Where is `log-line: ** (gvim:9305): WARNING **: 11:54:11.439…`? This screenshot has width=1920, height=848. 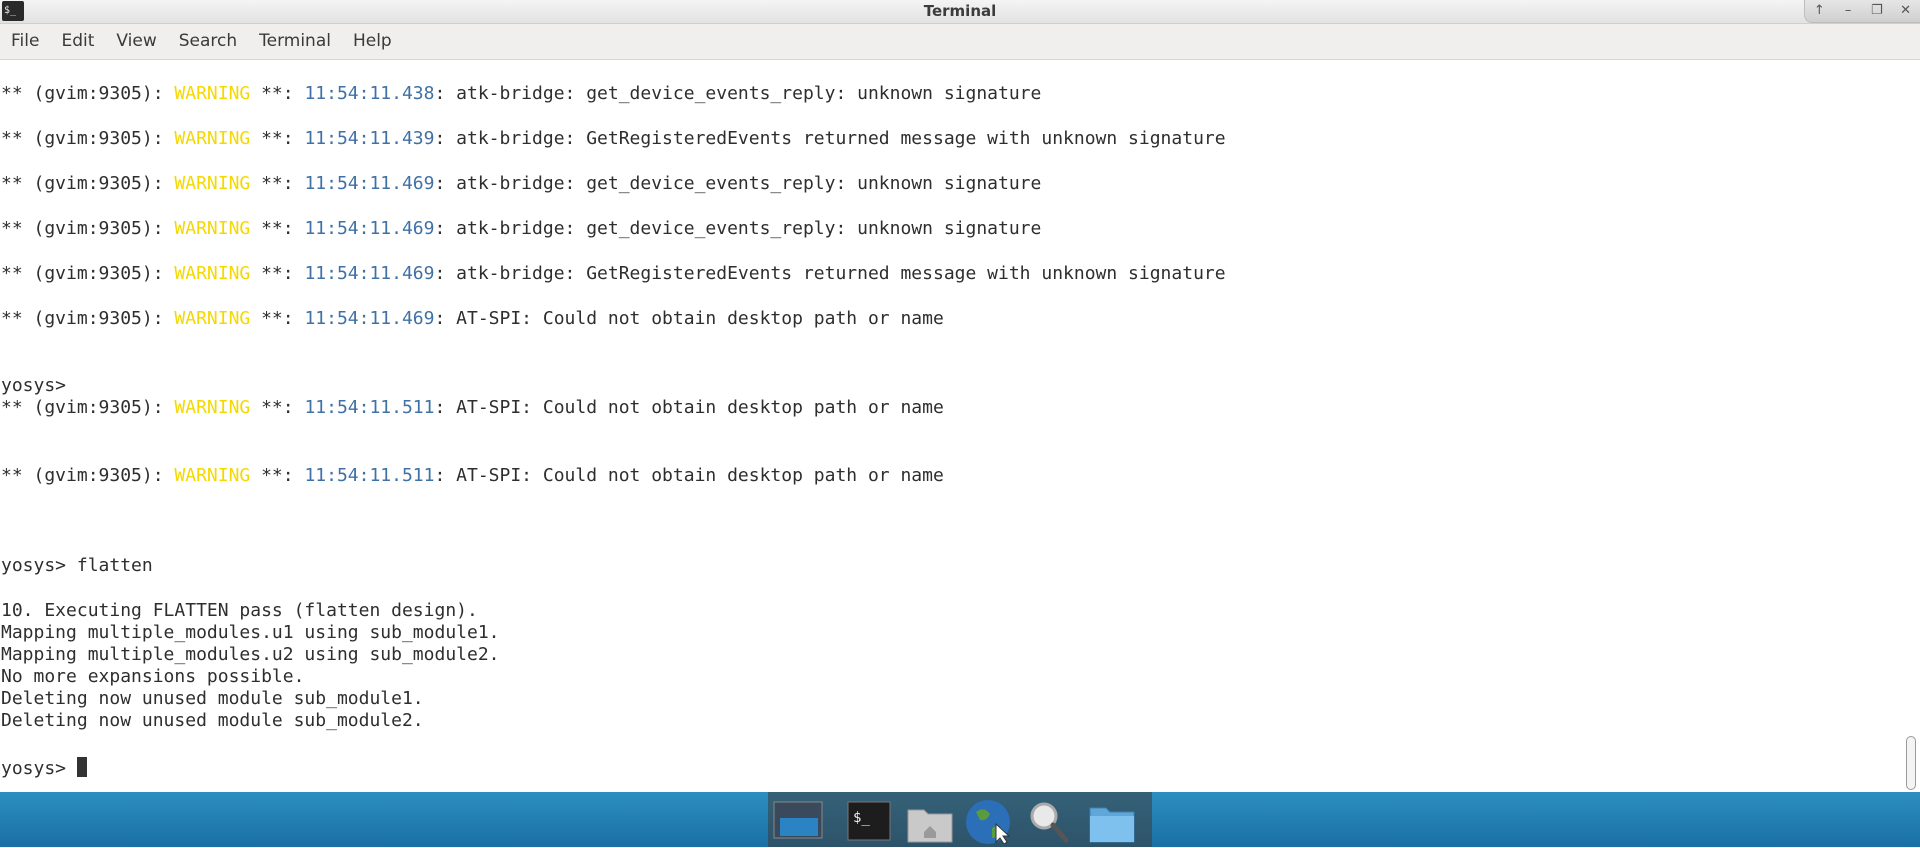
log-line: ** (gvim:9305): WARNING **: 11:54:11.439… is located at coordinates (613, 138).